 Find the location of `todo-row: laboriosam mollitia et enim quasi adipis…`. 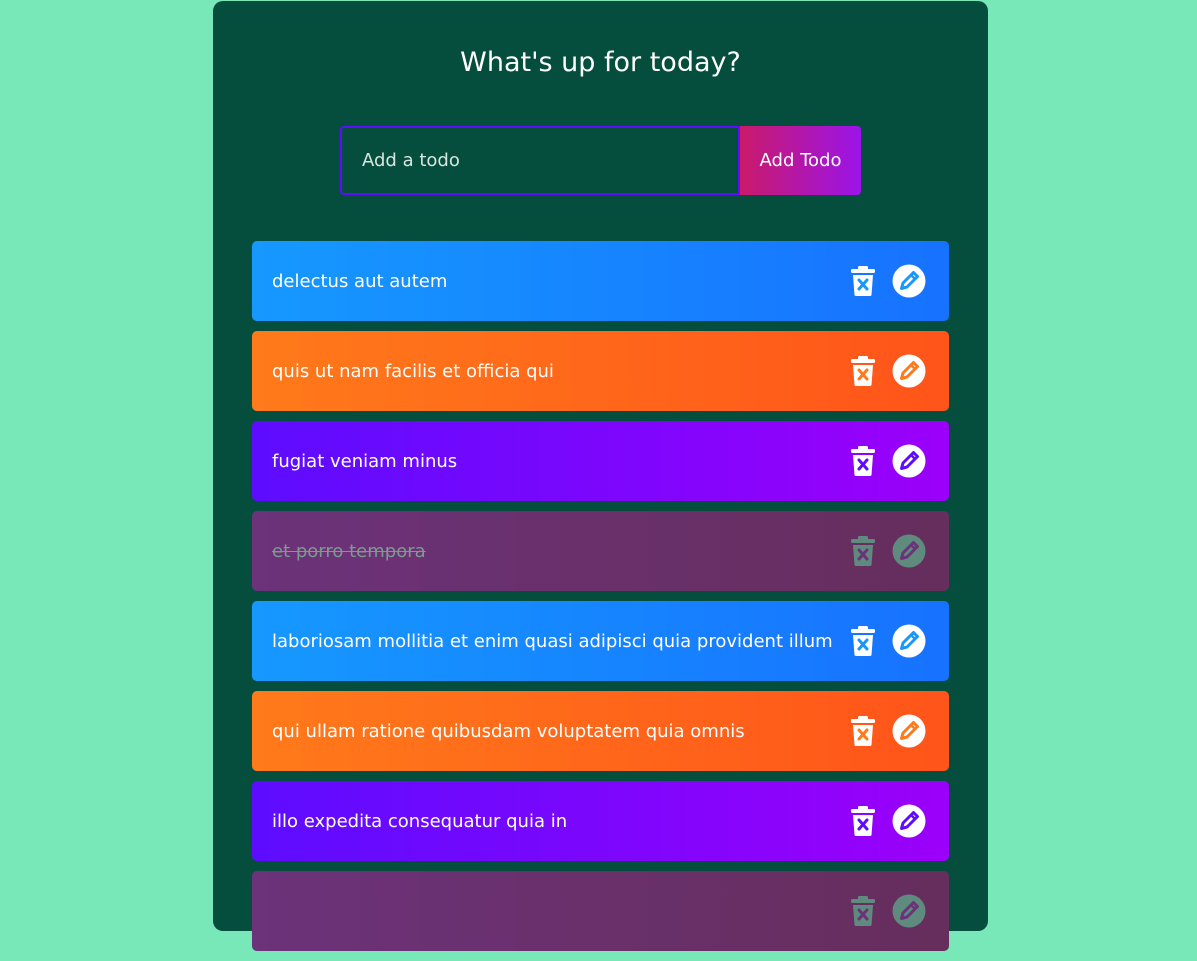

todo-row: laboriosam mollitia et enim quasi adipis… is located at coordinates (600, 641).